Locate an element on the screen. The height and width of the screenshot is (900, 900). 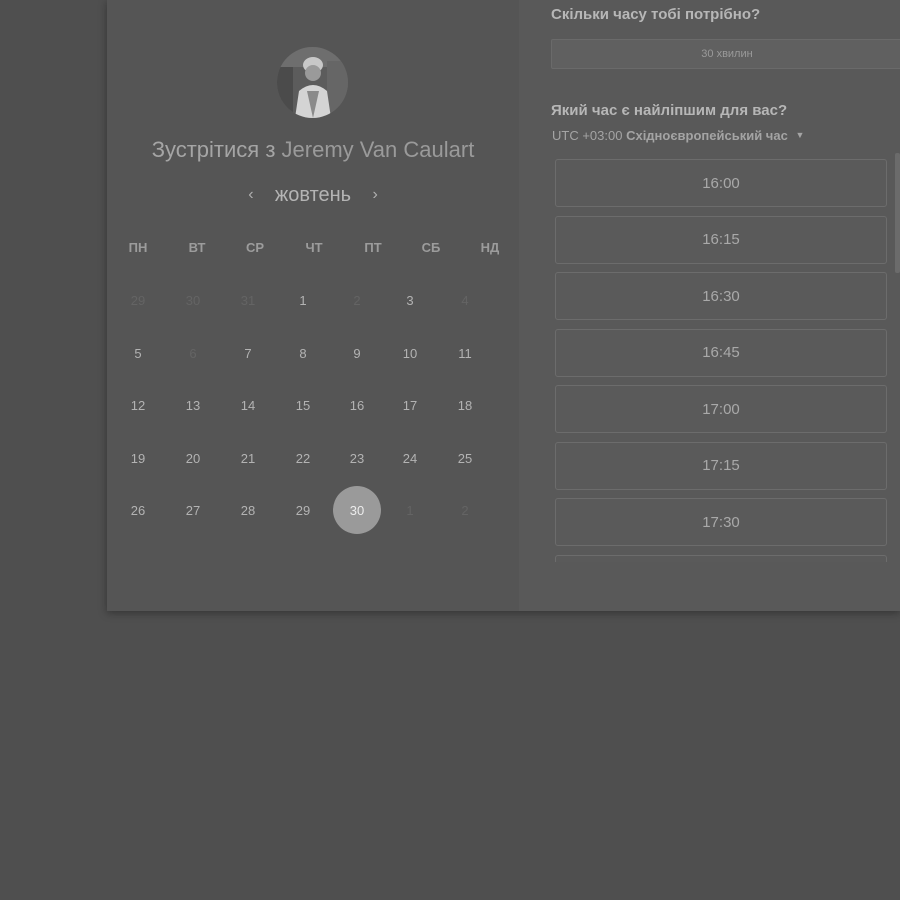
calendar-day: 11 is located at coordinates (465, 353).